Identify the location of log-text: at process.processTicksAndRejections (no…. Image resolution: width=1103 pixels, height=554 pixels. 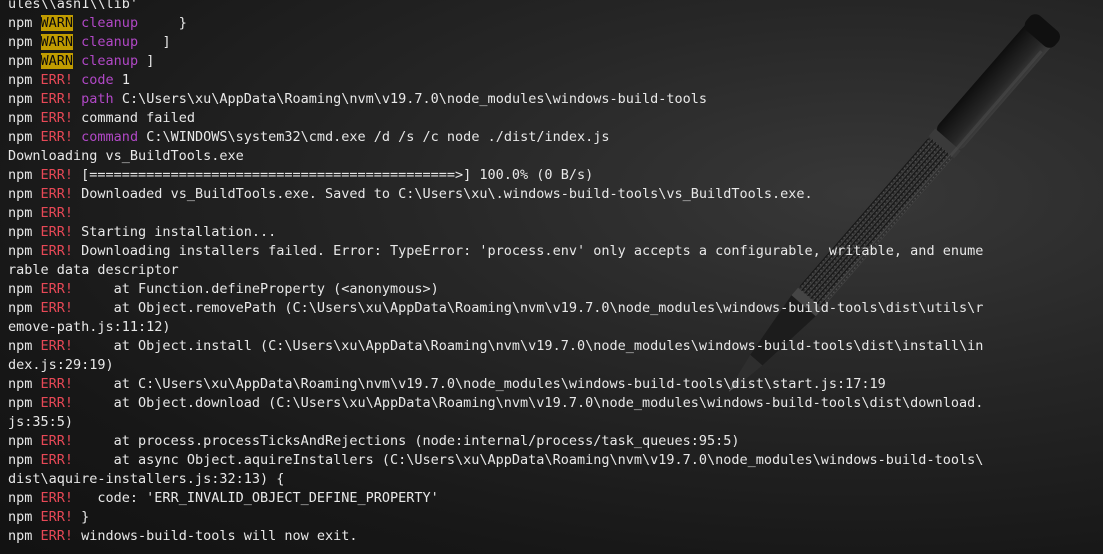
(406, 441).